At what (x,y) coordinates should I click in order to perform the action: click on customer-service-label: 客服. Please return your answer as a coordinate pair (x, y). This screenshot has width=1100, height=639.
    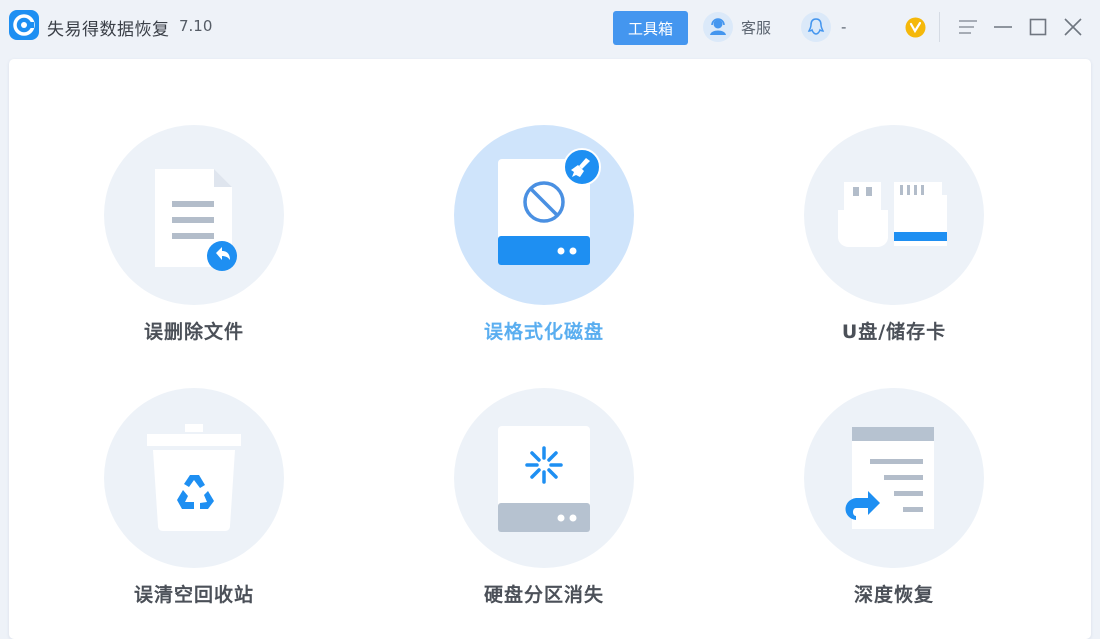
    Looking at the image, I should click on (756, 27).